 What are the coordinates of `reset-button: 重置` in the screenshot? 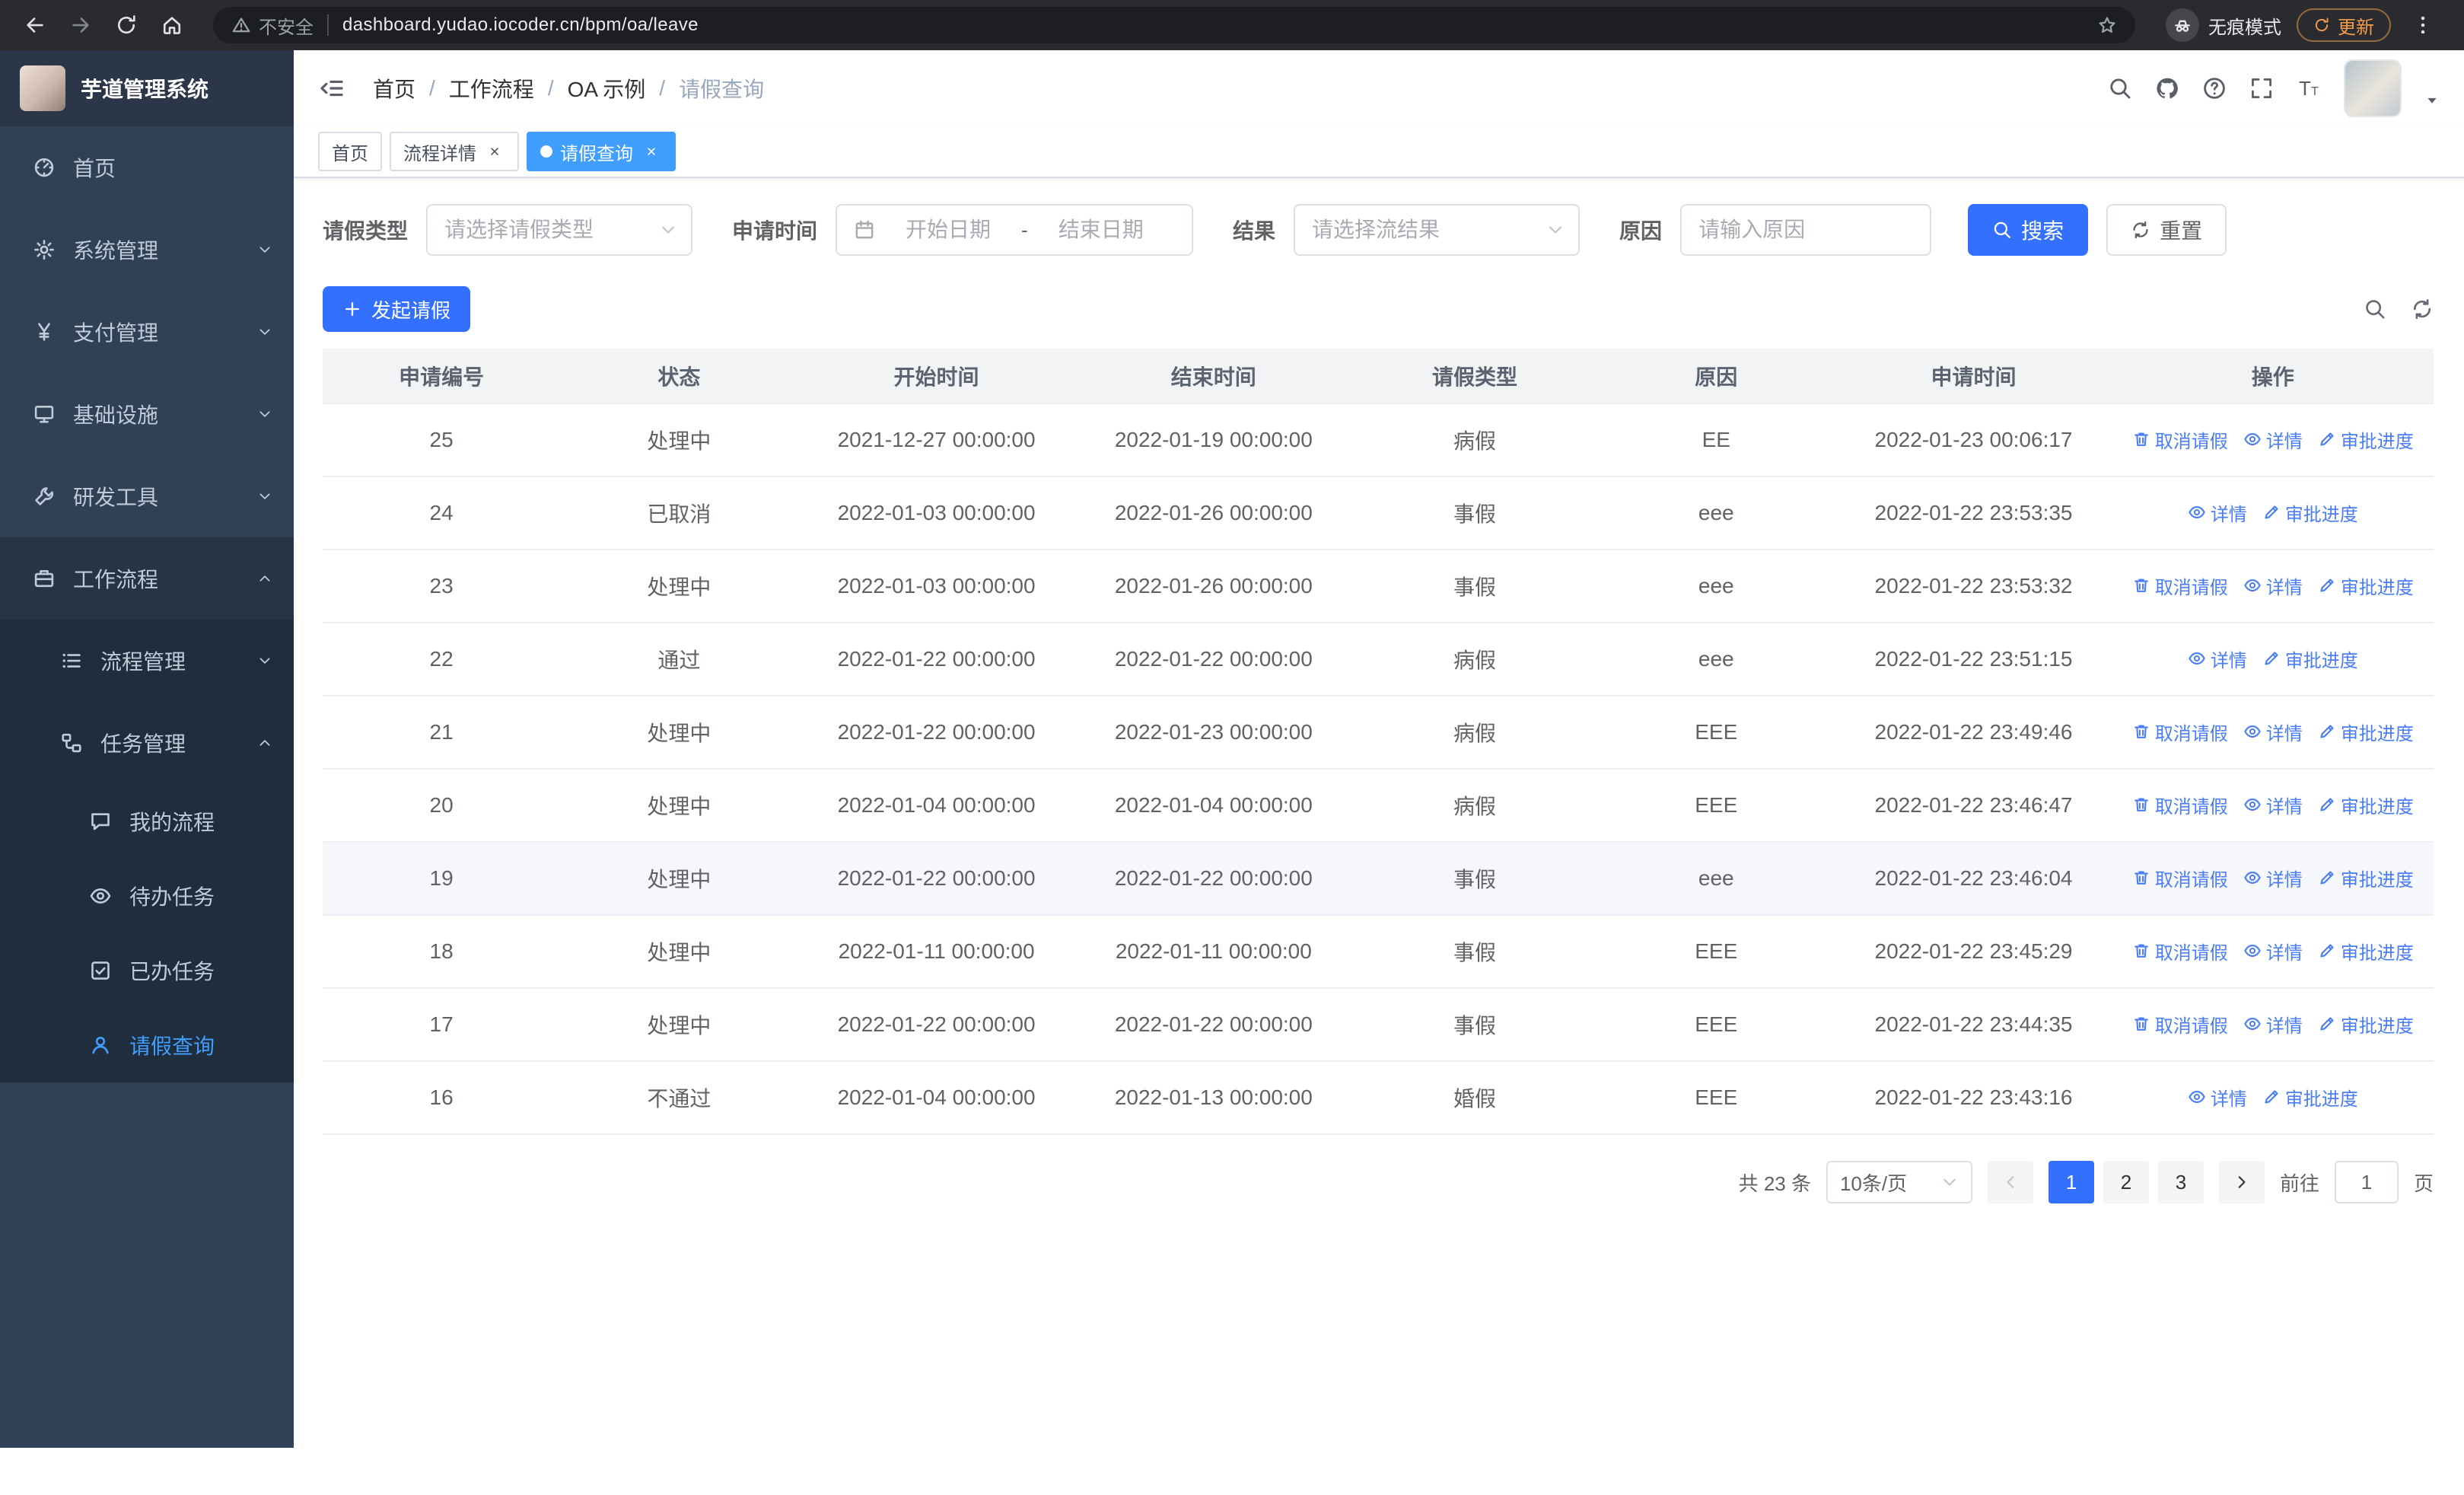 It's located at (2166, 230).